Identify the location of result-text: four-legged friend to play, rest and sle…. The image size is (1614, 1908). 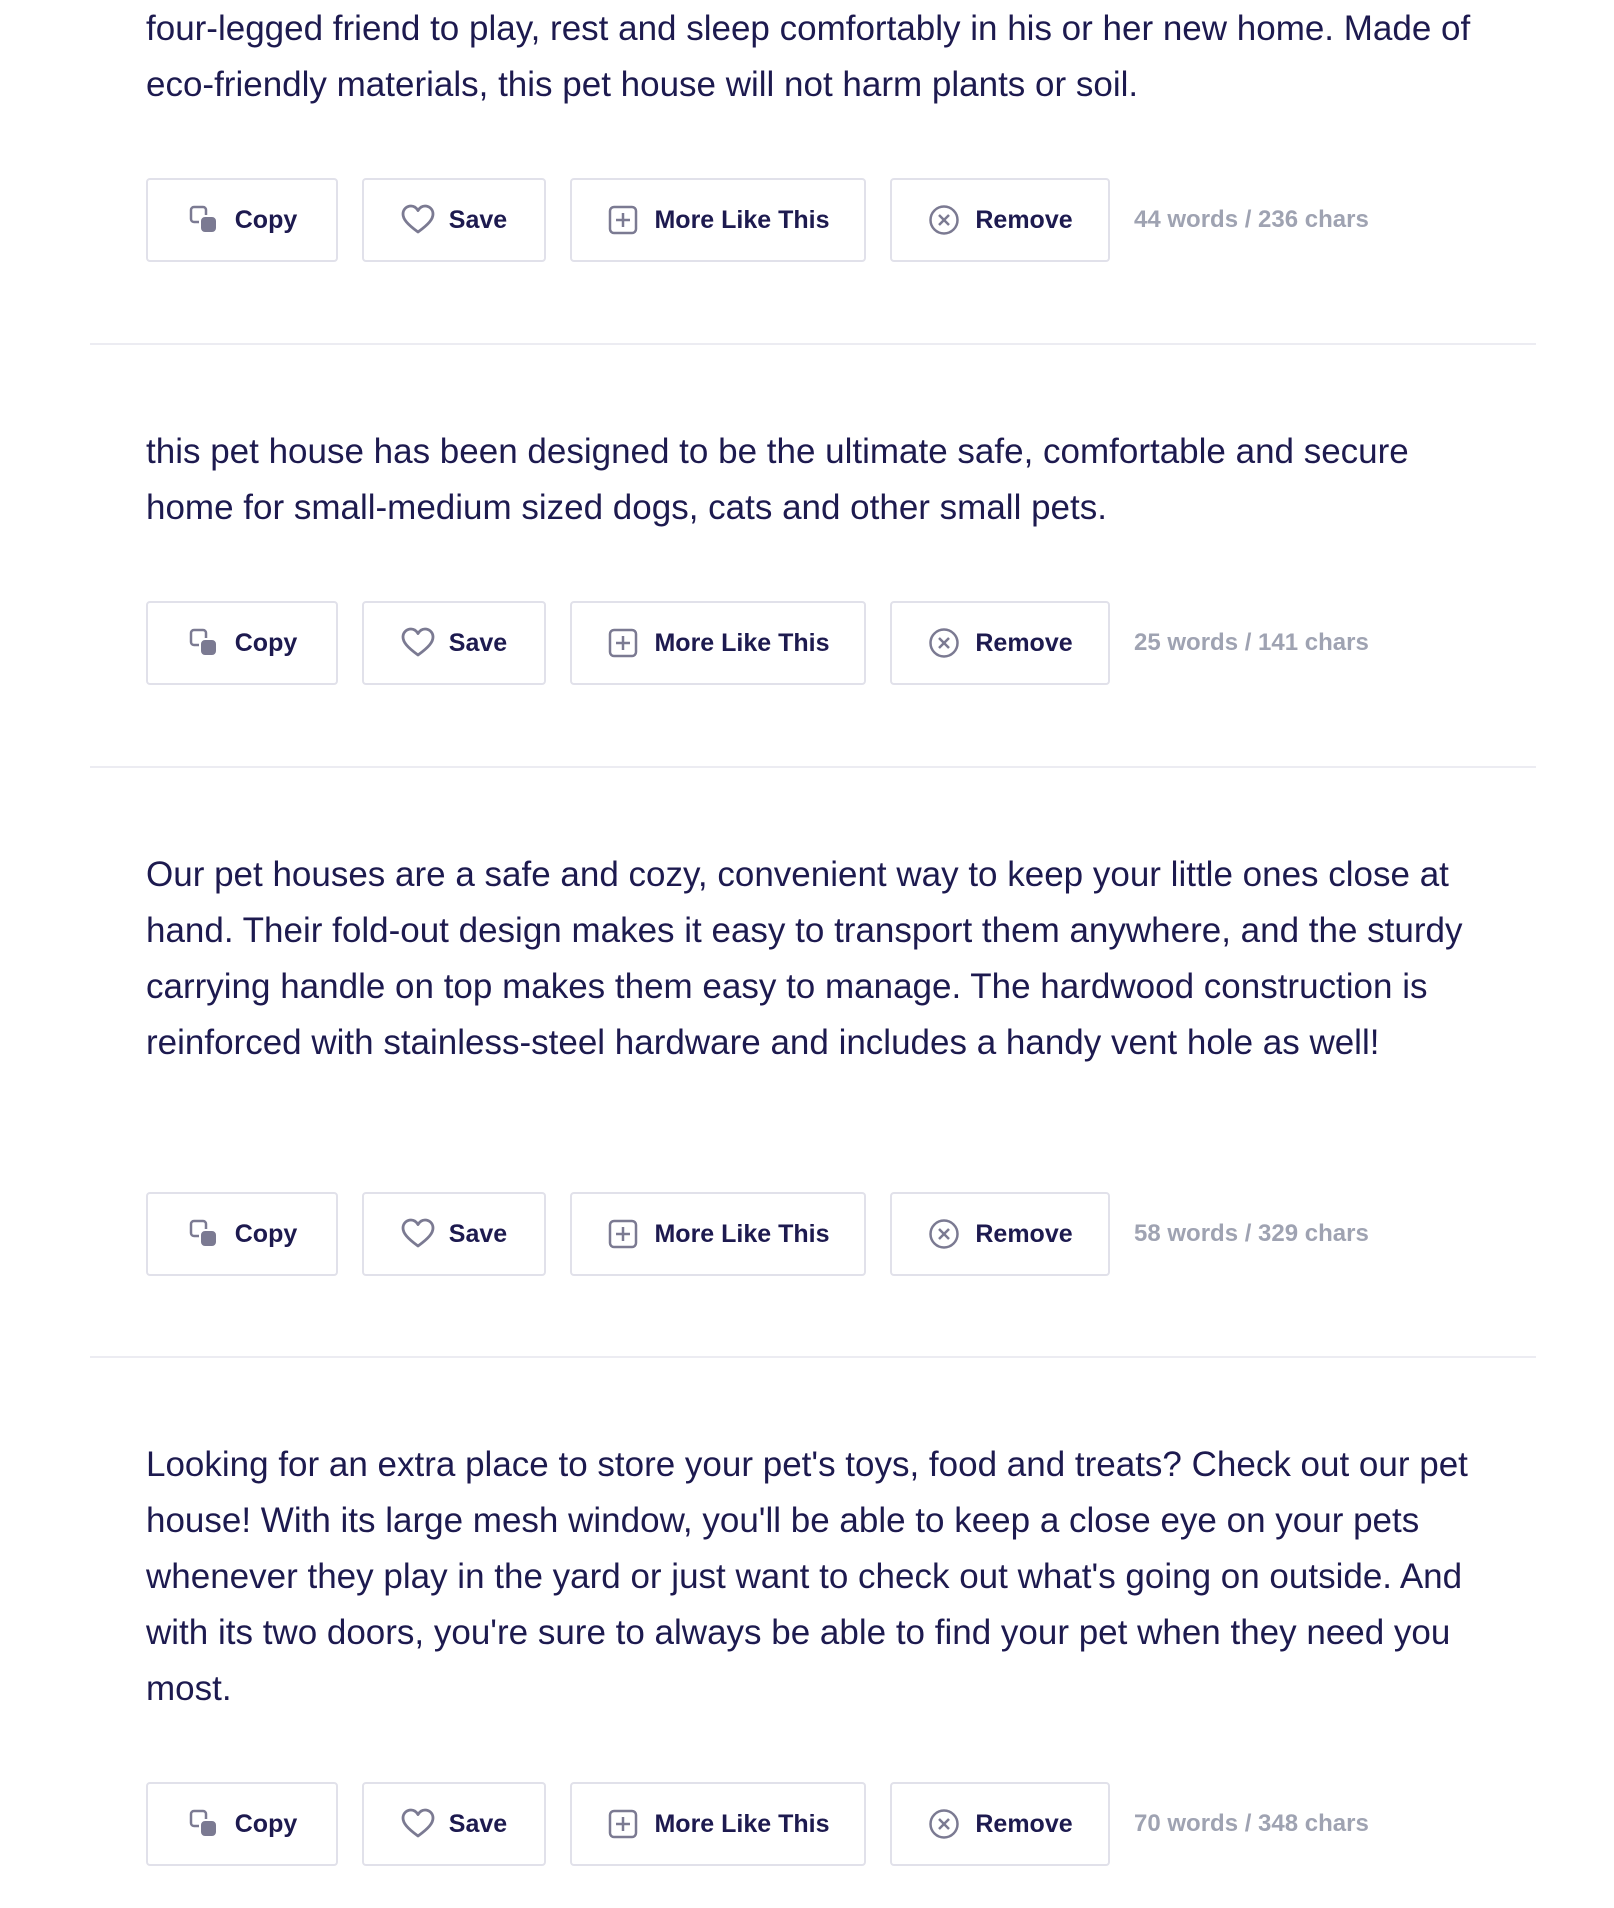
(808, 56).